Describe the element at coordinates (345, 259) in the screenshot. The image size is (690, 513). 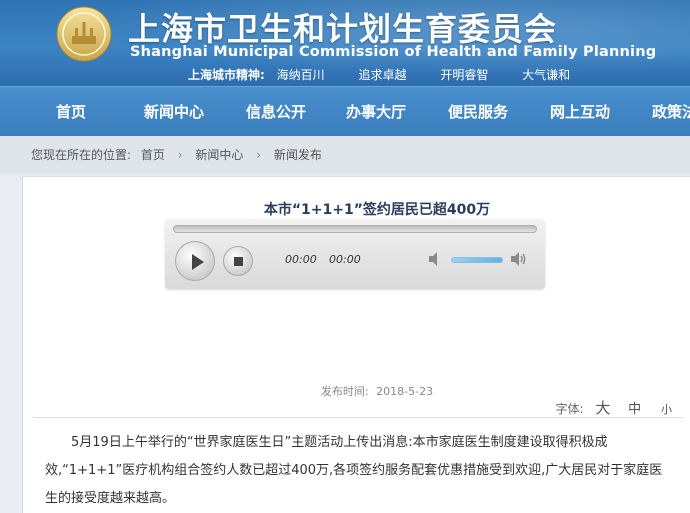
I see `duration-time: 00:00` at that location.